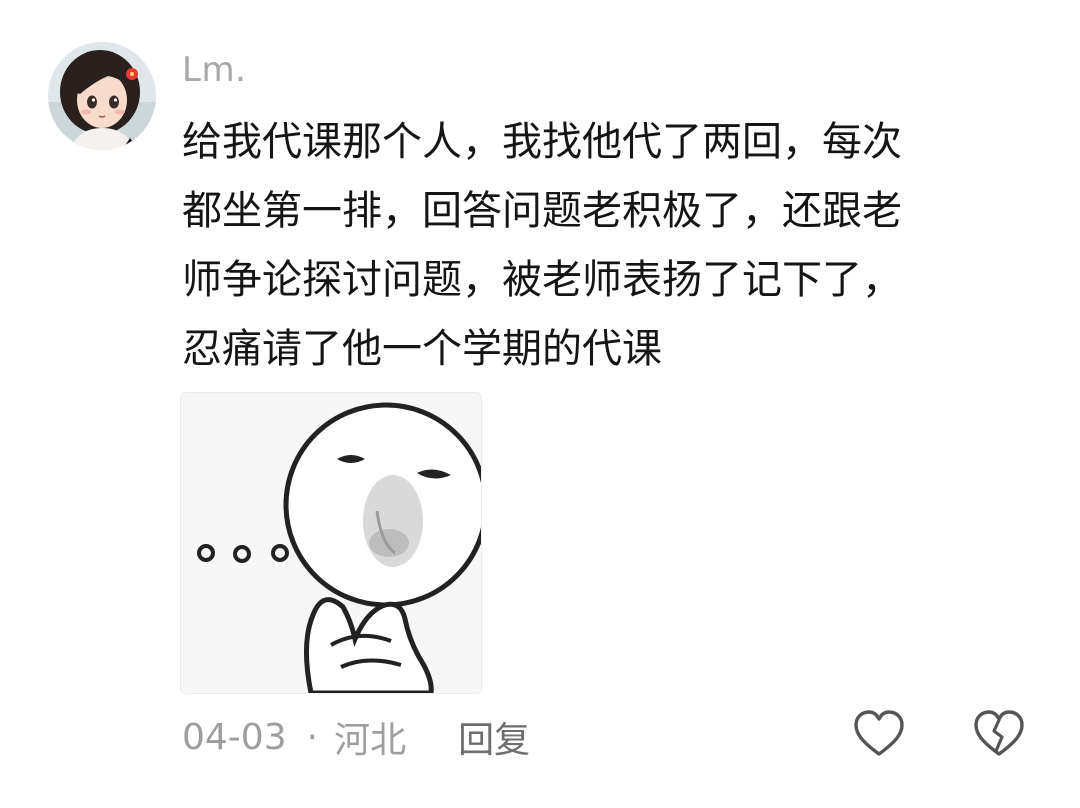  Describe the element at coordinates (370, 740) in the screenshot. I see `comment-location: 河北` at that location.